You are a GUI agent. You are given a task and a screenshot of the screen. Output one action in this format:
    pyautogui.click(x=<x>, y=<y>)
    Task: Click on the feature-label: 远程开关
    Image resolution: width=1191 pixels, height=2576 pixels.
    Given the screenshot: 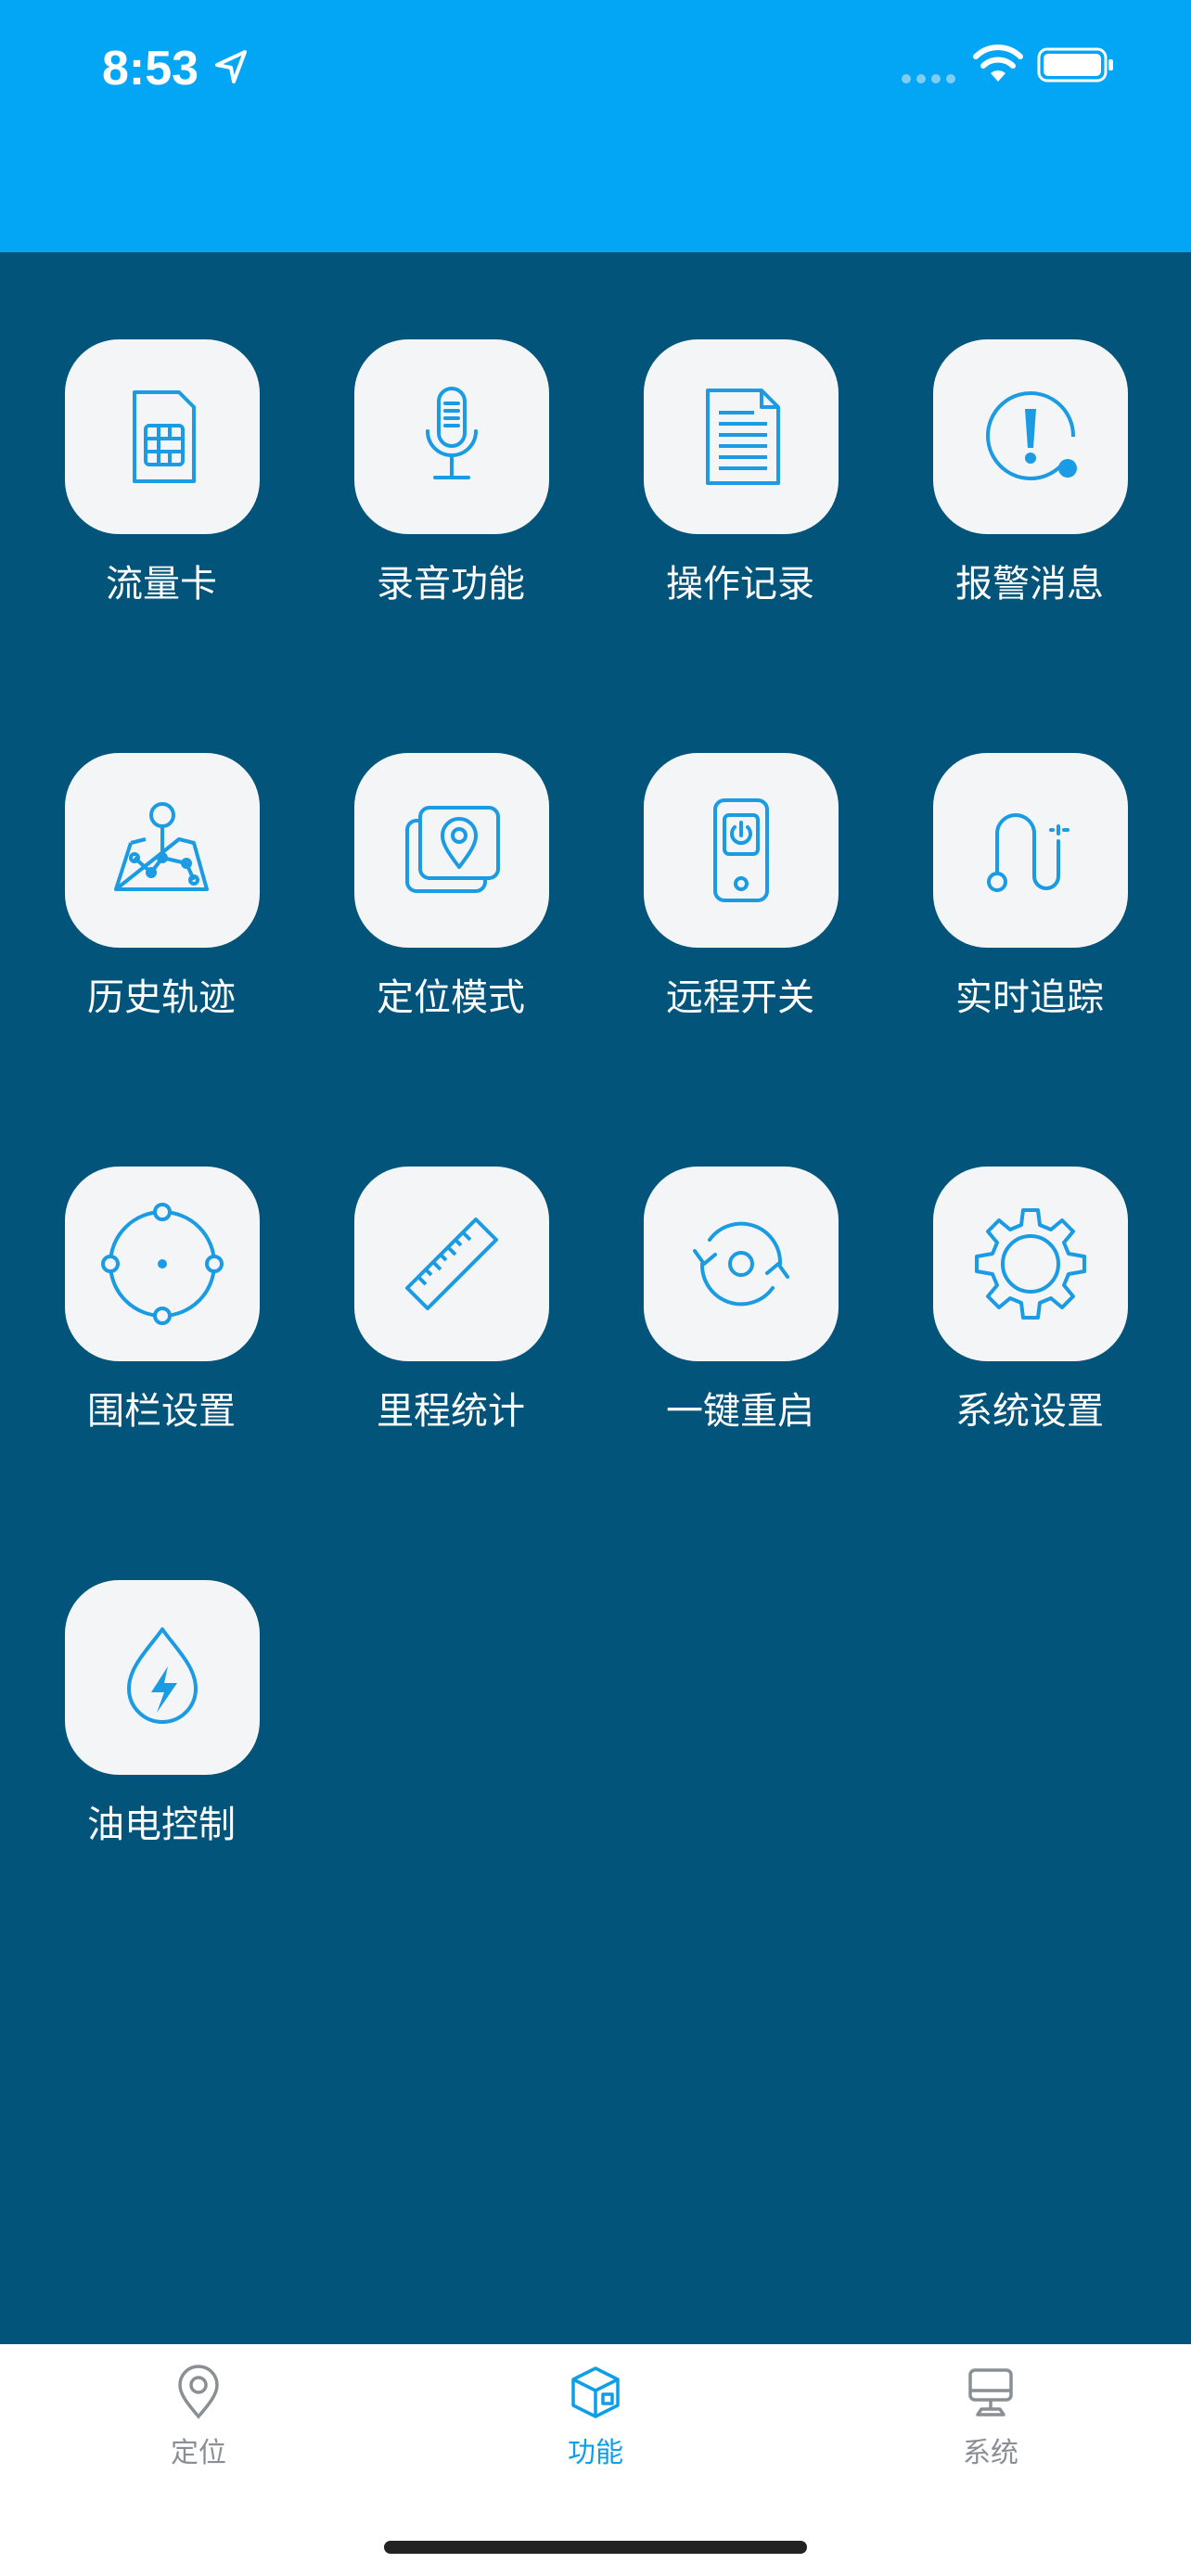 What is the action you would take?
    pyautogui.click(x=740, y=997)
    